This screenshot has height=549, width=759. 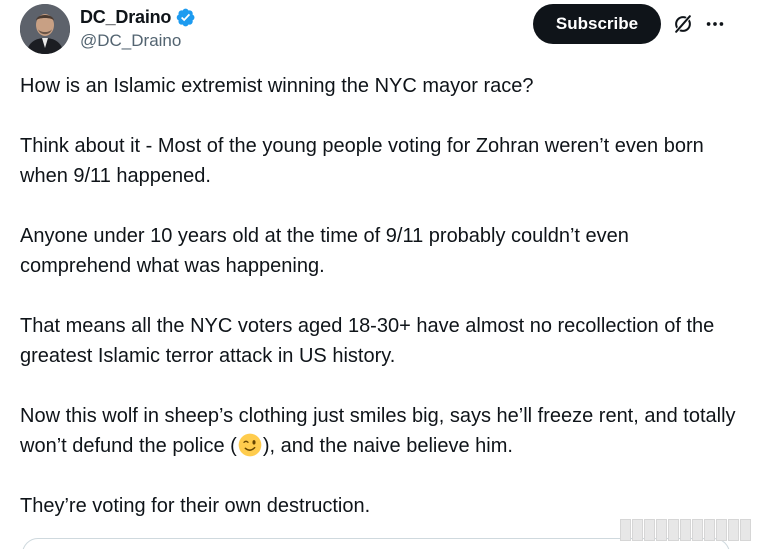 I want to click on winking-face-emoji-icon, so click(x=250, y=445).